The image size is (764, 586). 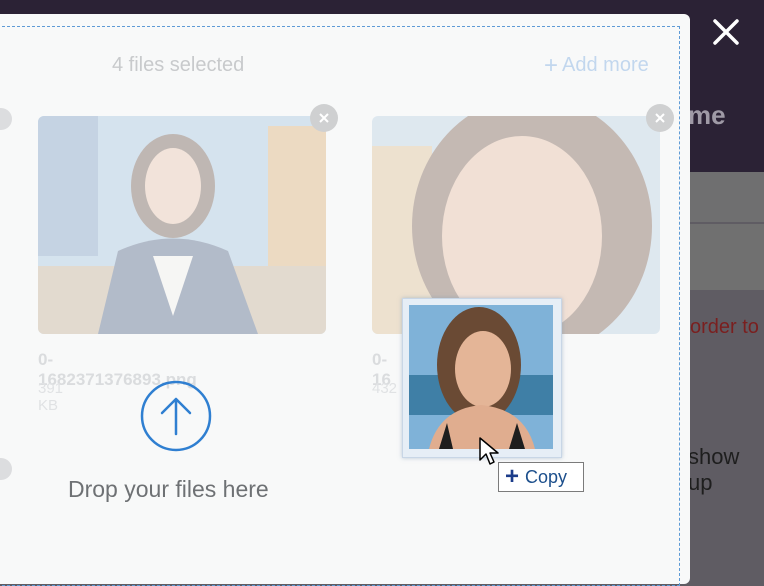 I want to click on close-modal-button, so click(x=726, y=32).